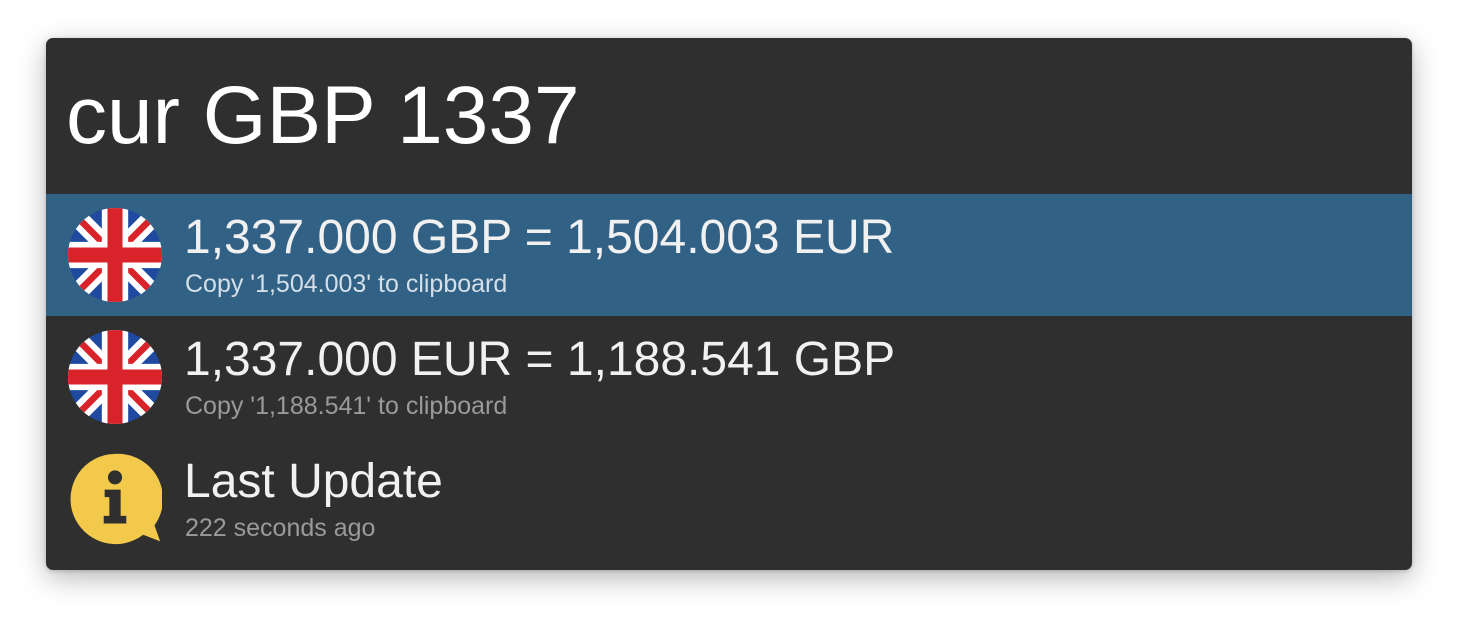  I want to click on result-subtitle: Copy '1,188.541' to clipboard, so click(346, 406).